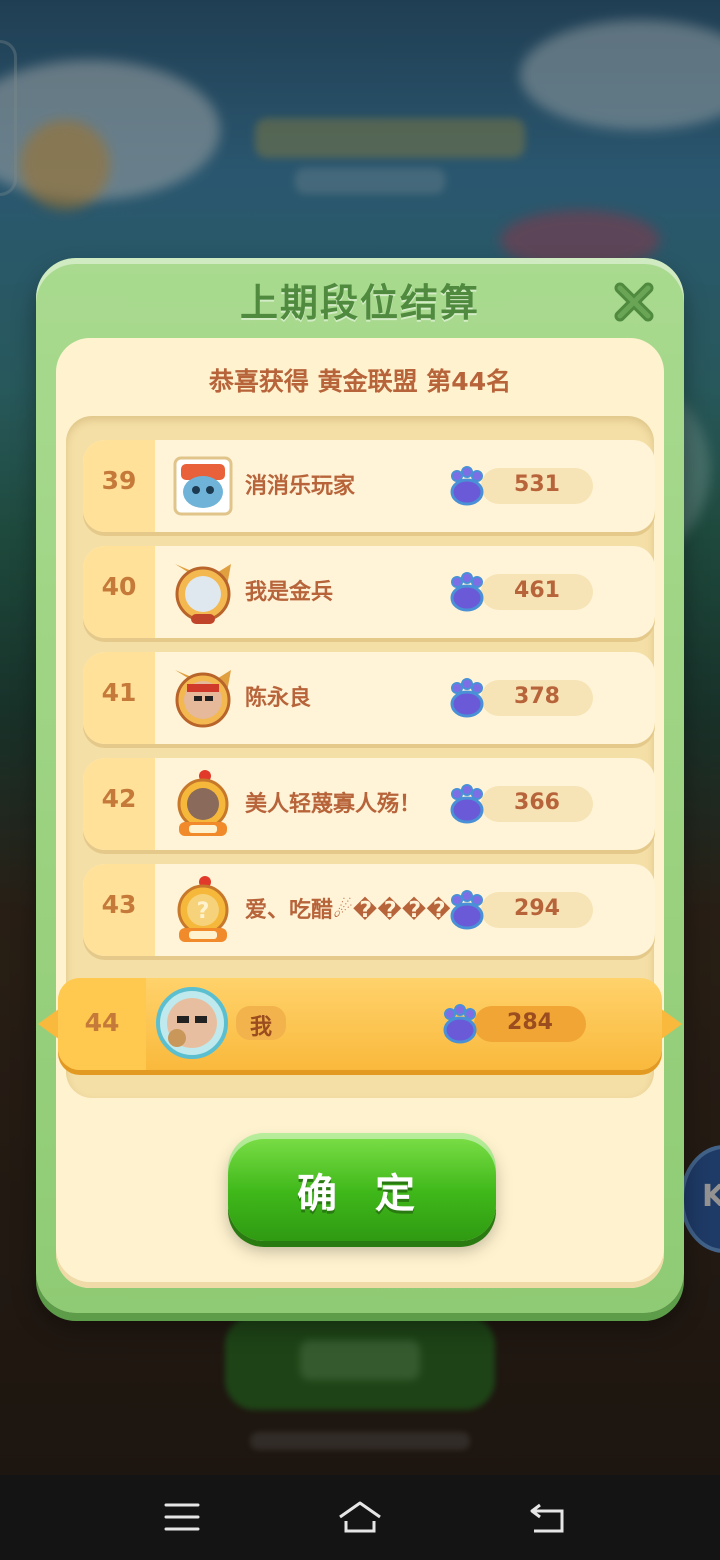  What do you see at coordinates (203, 486) in the screenshot?
I see `blue-blob-avatar-icon` at bounding box center [203, 486].